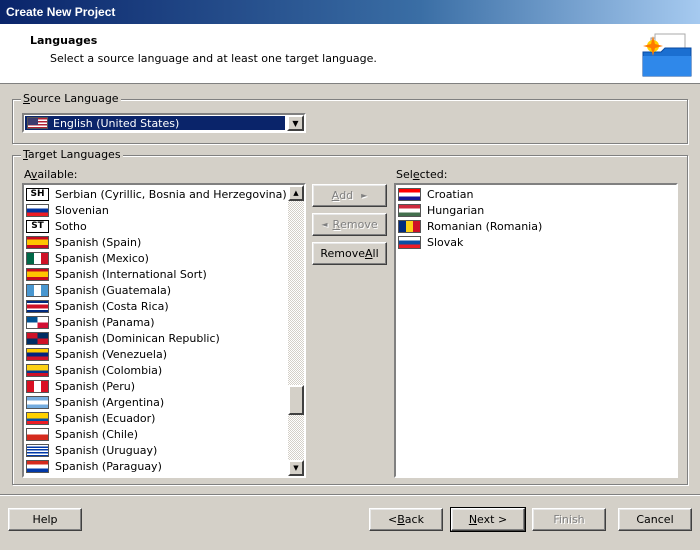 This screenshot has height=550, width=700. I want to click on list-item-label: Romanian (Romania), so click(485, 226).